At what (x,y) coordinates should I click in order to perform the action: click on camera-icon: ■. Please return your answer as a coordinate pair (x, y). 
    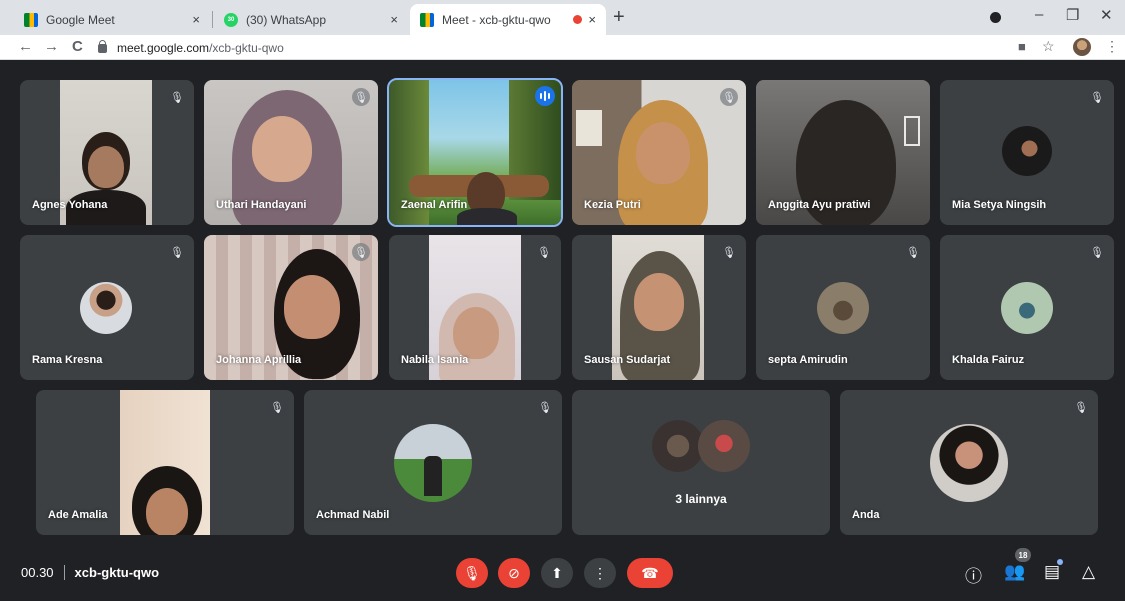
    Looking at the image, I should click on (1022, 46).